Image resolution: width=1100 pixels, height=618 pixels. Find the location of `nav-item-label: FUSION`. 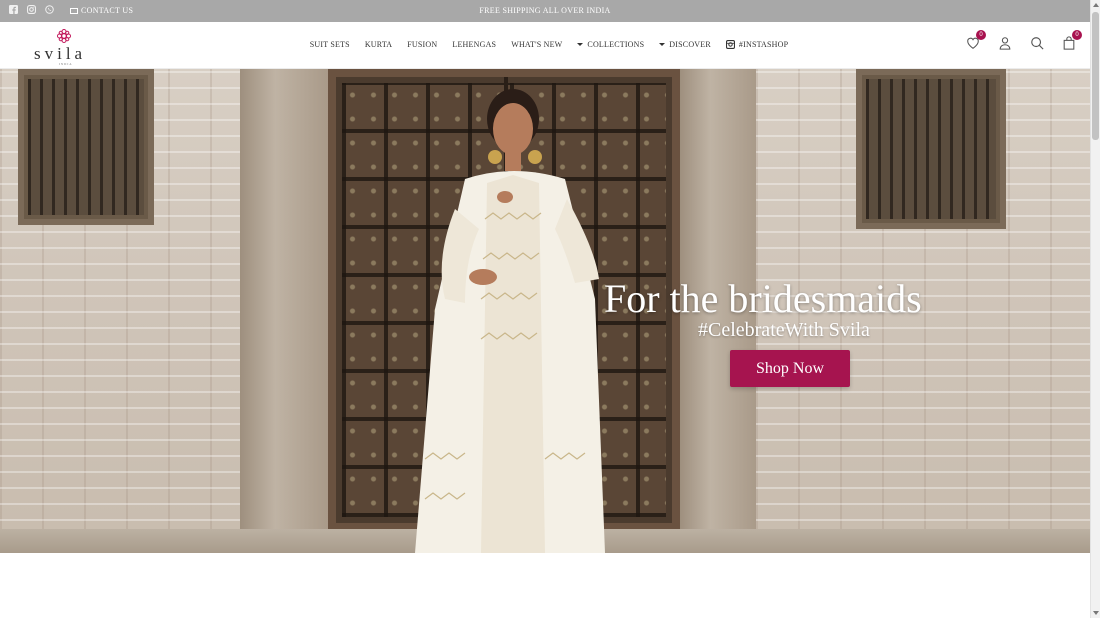

nav-item-label: FUSION is located at coordinates (422, 44).